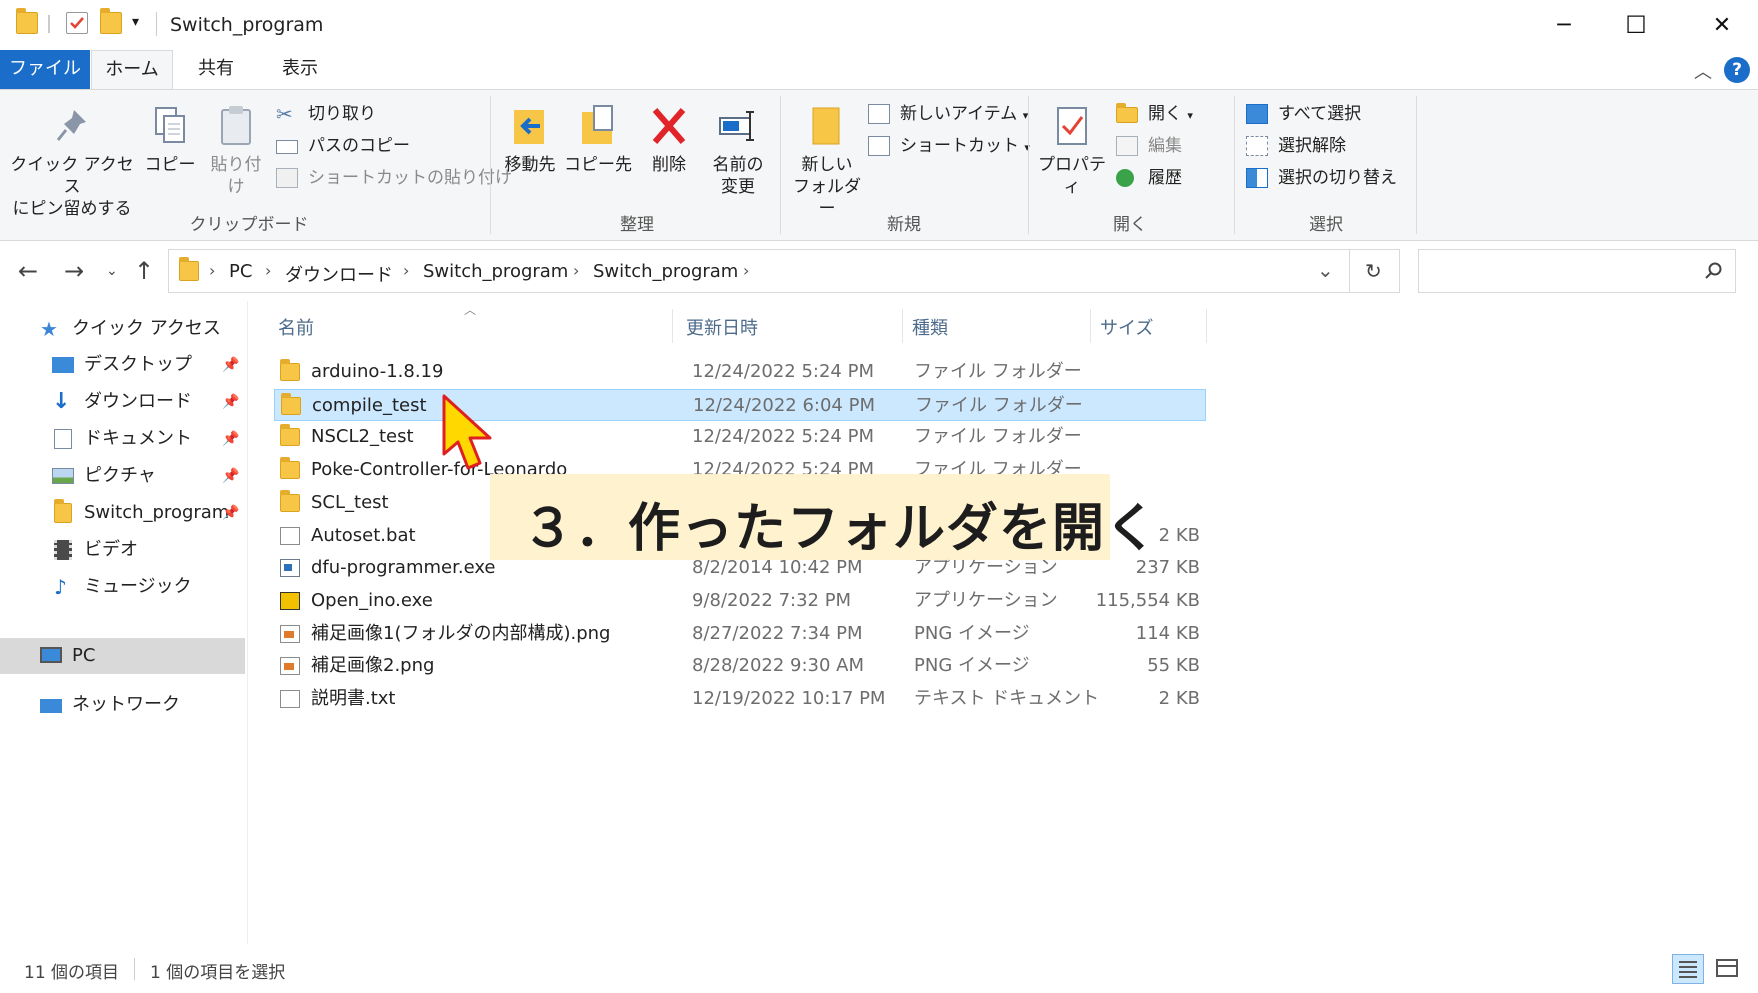  I want to click on paste-shortcut-button: ショートカットの貼り付け, so click(394, 178).